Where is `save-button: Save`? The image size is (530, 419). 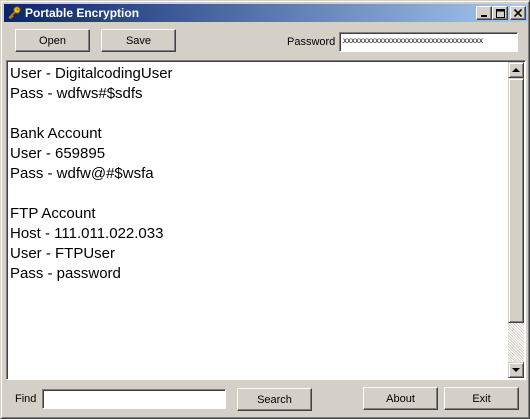
save-button: Save is located at coordinates (138, 40).